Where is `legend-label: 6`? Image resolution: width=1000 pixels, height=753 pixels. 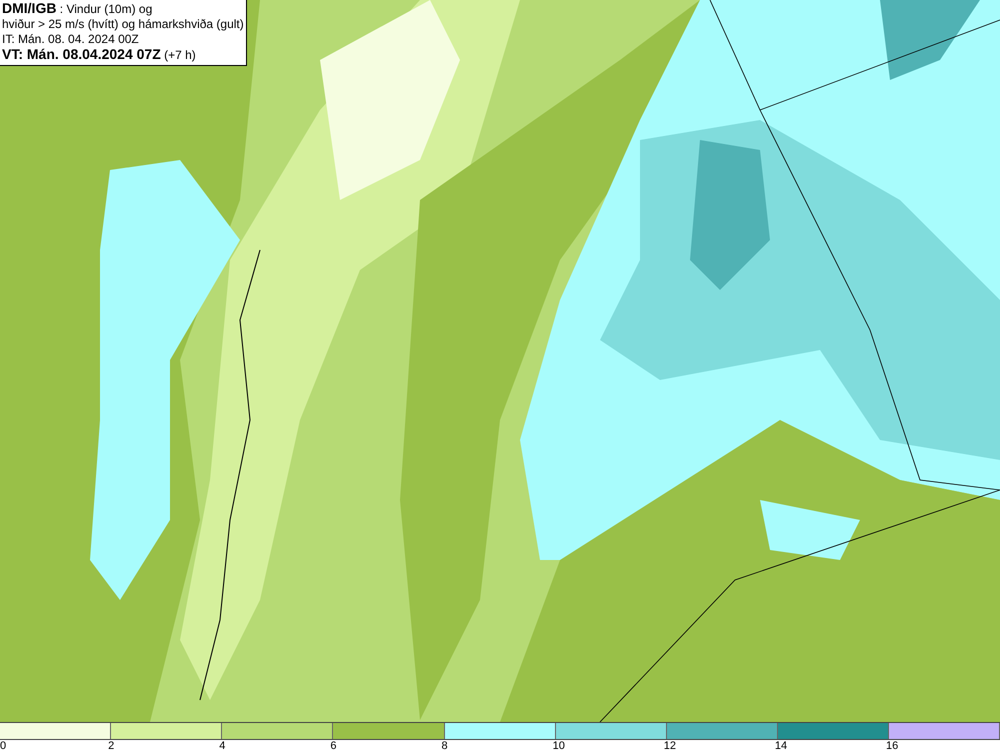 legend-label: 6 is located at coordinates (333, 746).